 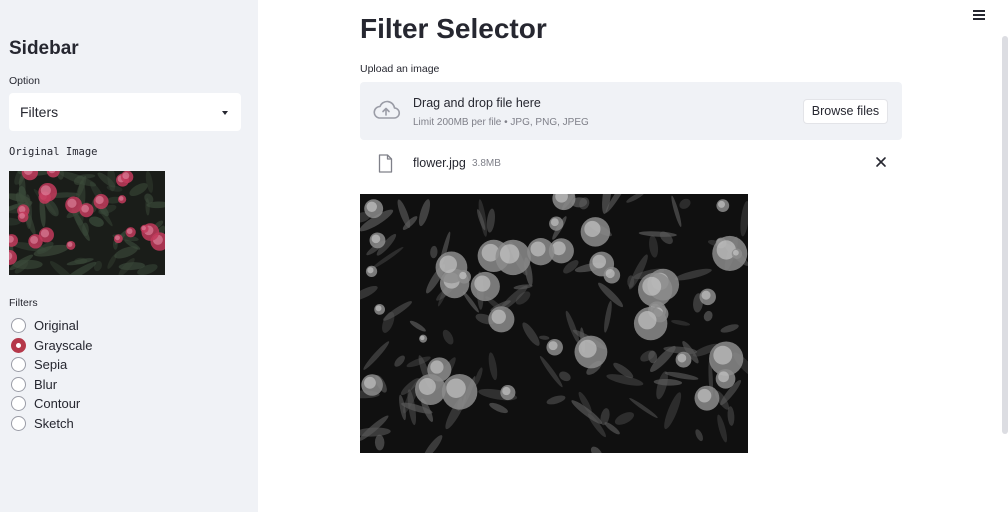 I want to click on browse-files-button: Browse files, so click(x=845, y=111).